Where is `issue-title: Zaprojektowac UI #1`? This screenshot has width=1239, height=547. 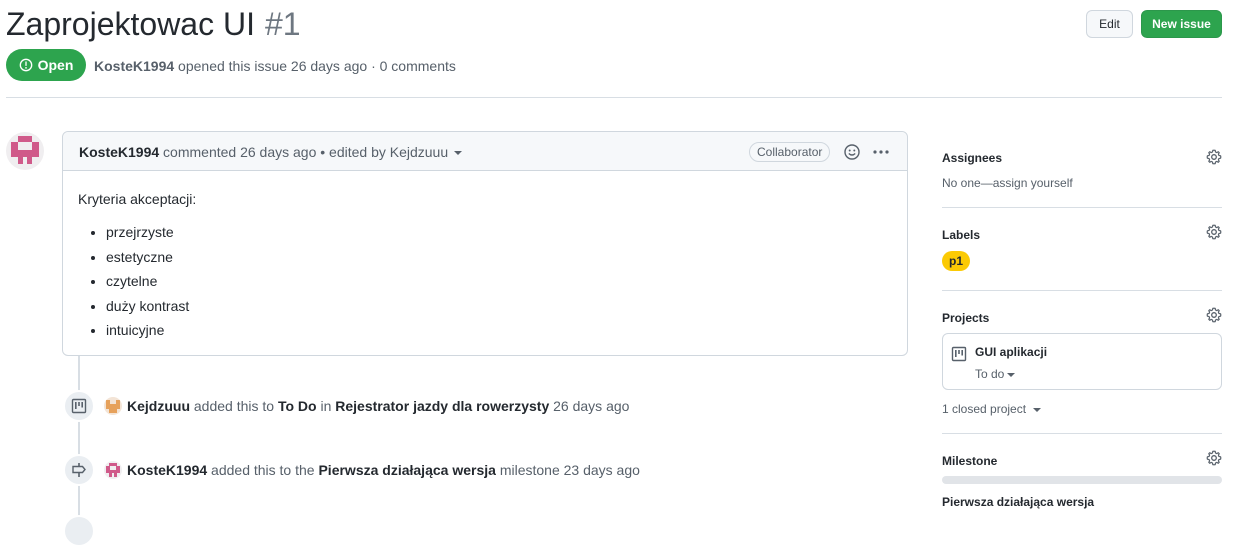
issue-title: Zaprojektowac UI #1 is located at coordinates (153, 24).